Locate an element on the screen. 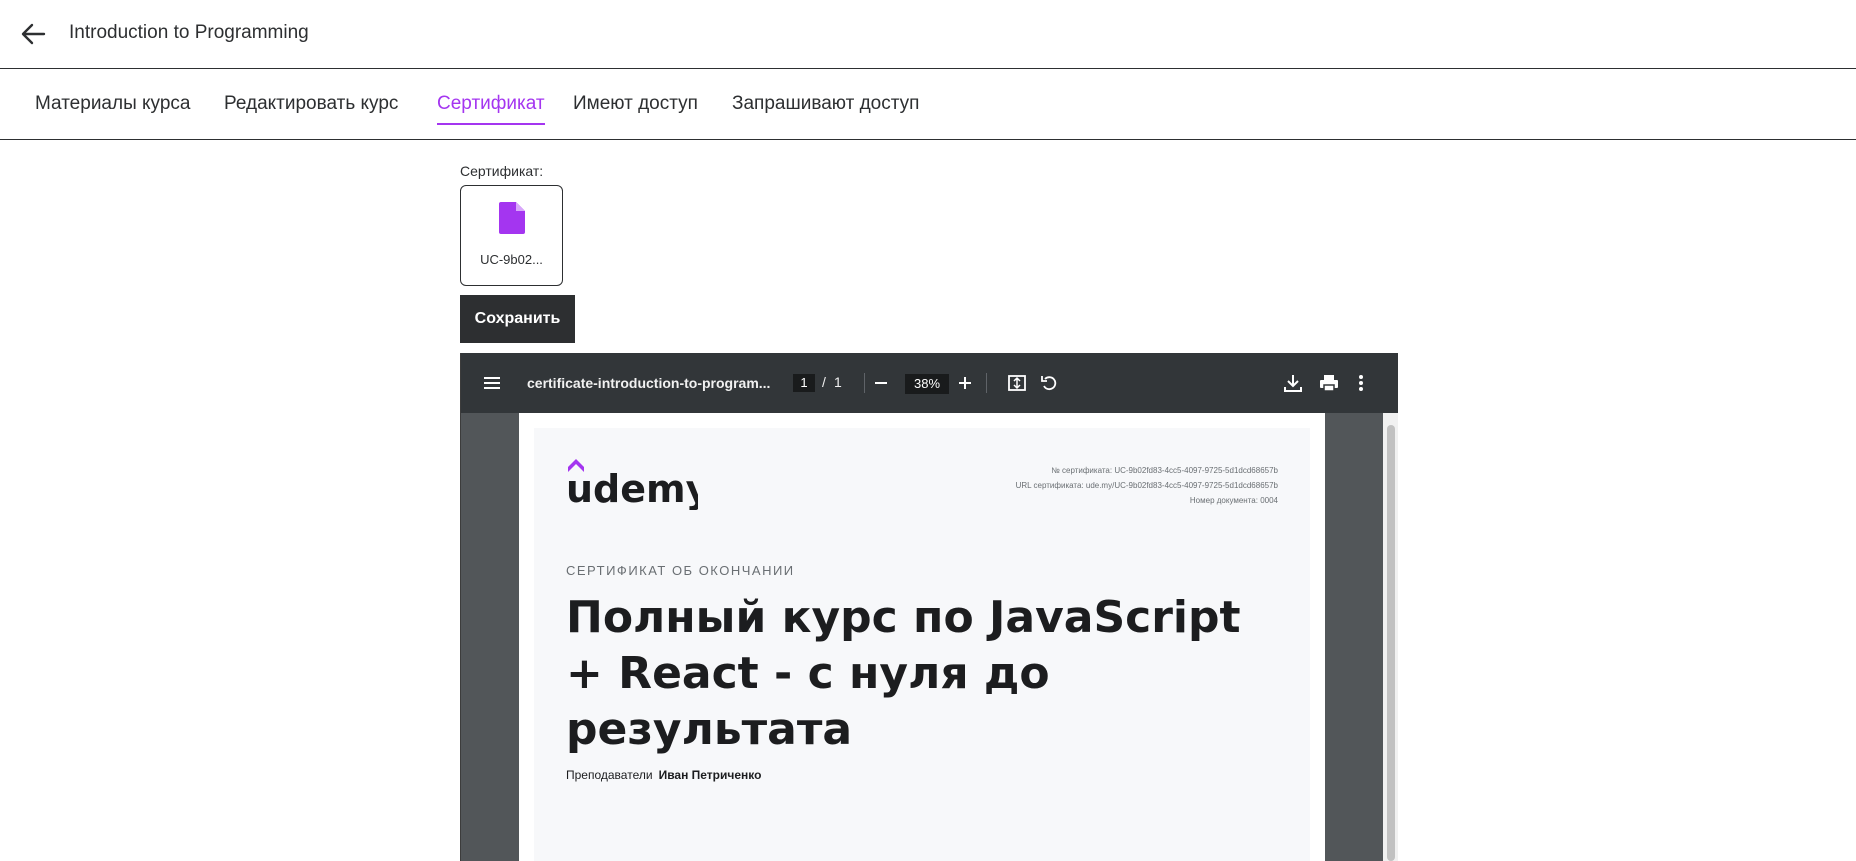 The image size is (1856, 861). top-bar: Introduction to Programming is located at coordinates (928, 34).